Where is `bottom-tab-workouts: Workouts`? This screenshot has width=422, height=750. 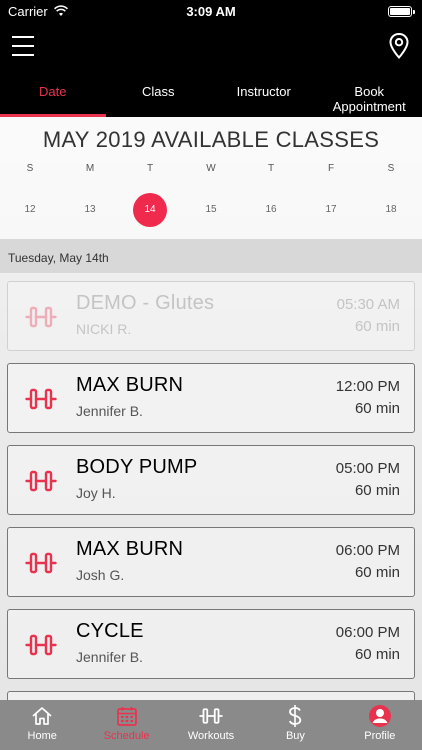
bottom-tab-workouts: Workouts is located at coordinates (211, 725).